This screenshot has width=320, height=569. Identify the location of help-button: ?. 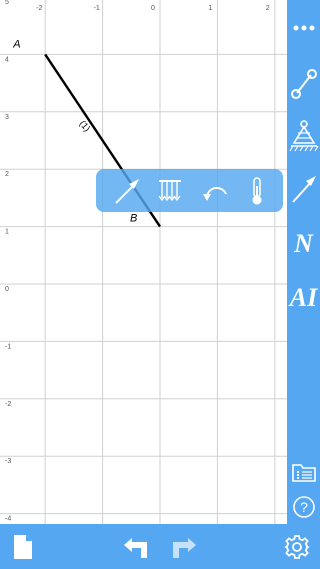
(303, 507).